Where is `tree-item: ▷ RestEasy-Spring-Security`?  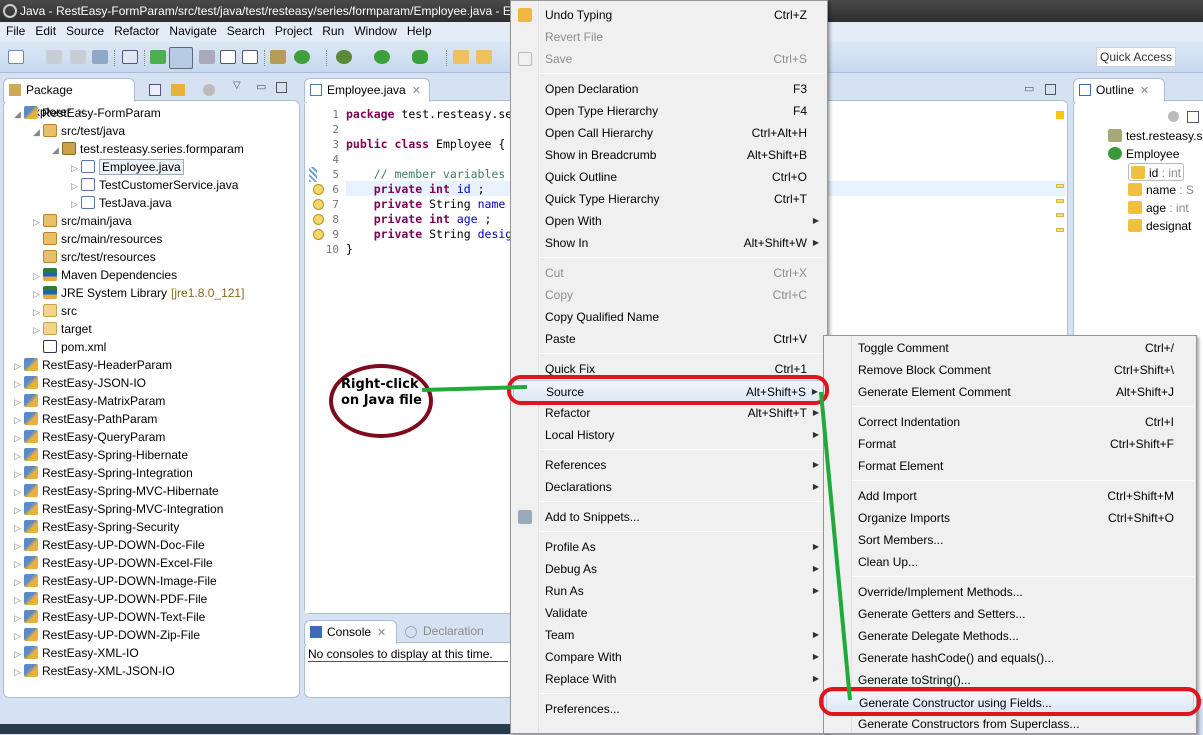 tree-item: ▷ RestEasy-Spring-Security is located at coordinates (96, 527).